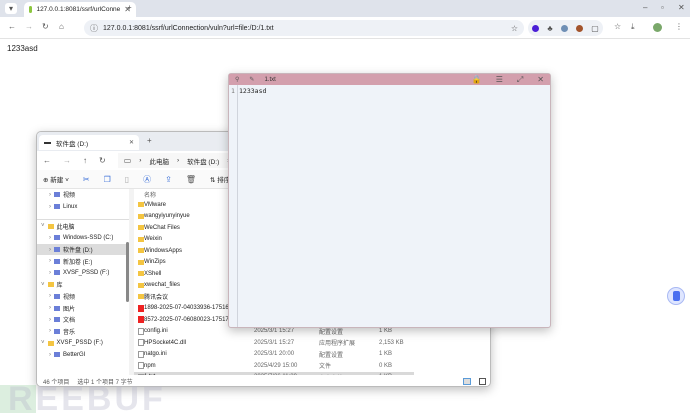 The image size is (690, 419). What do you see at coordinates (633, 27) in the screenshot?
I see `download-icon: ⤓` at bounding box center [633, 27].